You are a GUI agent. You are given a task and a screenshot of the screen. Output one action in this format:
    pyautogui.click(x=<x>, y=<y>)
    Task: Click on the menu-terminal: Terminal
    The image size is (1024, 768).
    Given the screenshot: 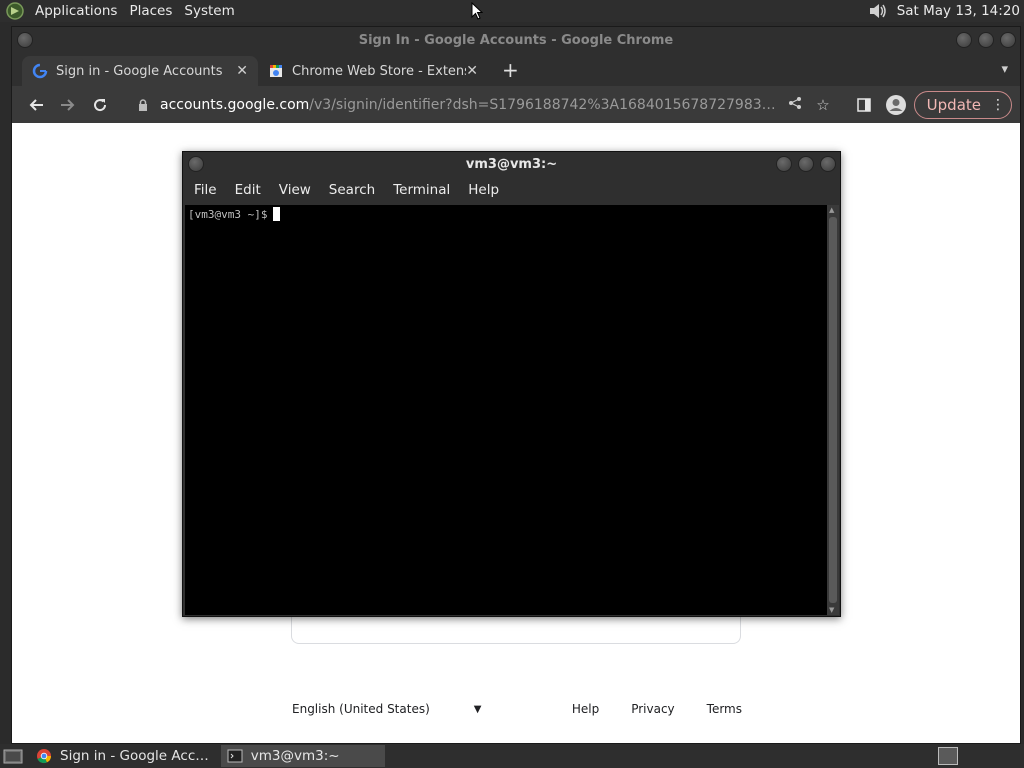 What is the action you would take?
    pyautogui.click(x=421, y=190)
    